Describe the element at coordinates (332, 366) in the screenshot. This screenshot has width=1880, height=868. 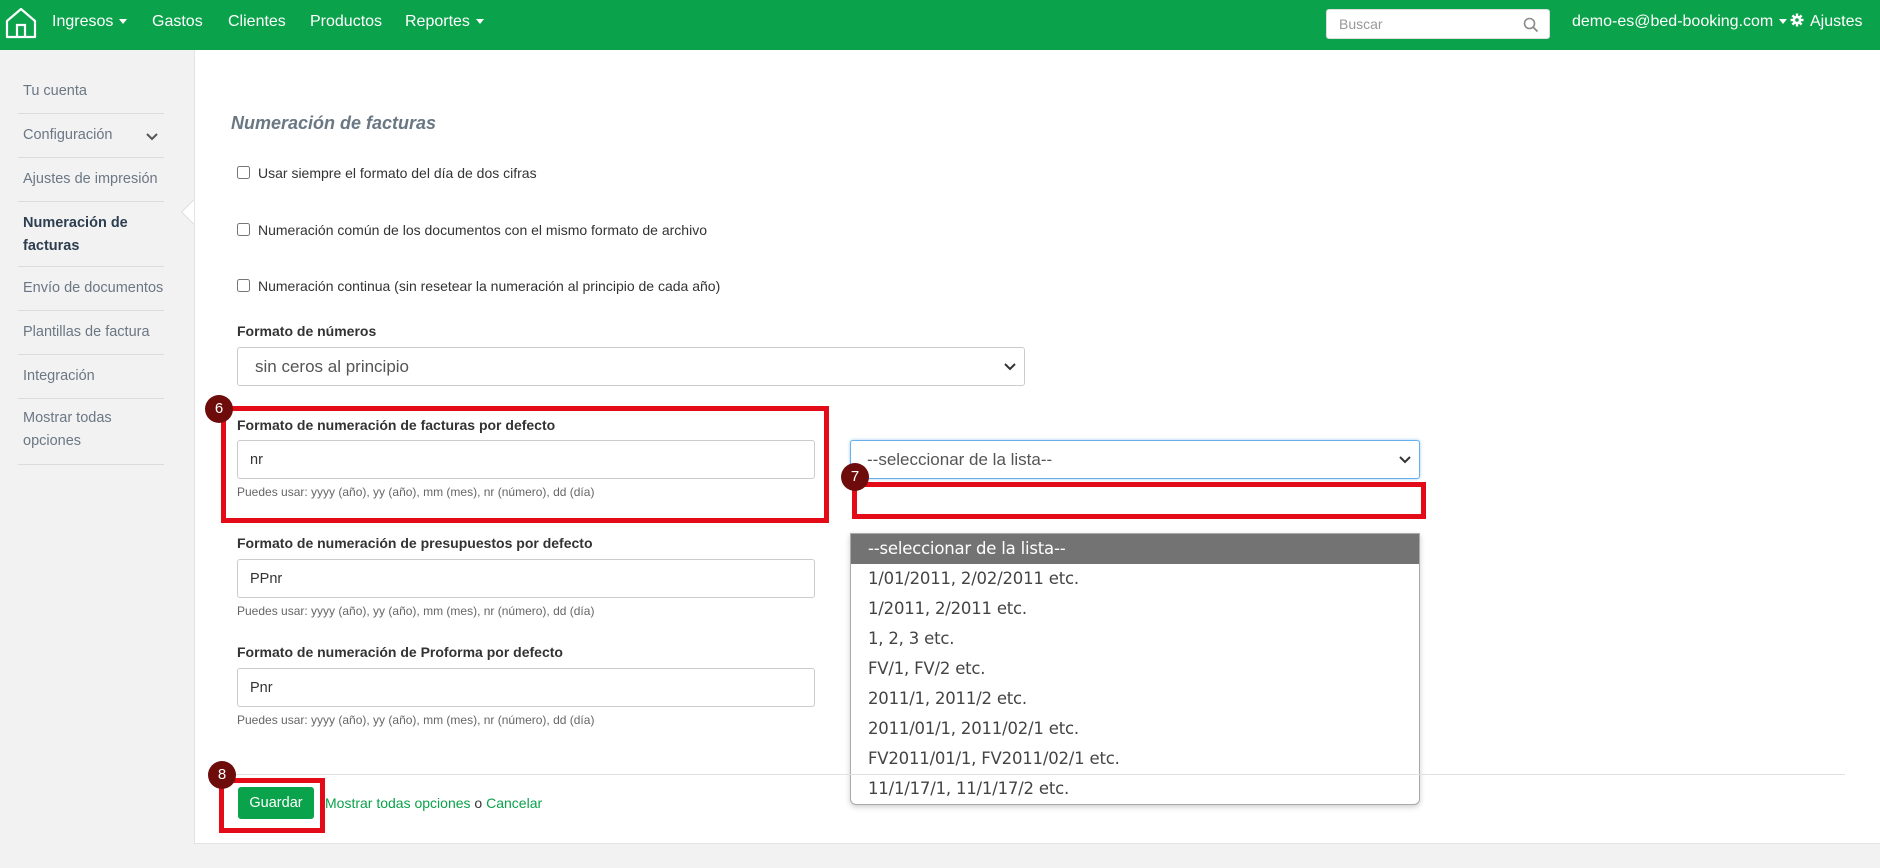
I see `number-format-value: sin ceros al principio` at that location.